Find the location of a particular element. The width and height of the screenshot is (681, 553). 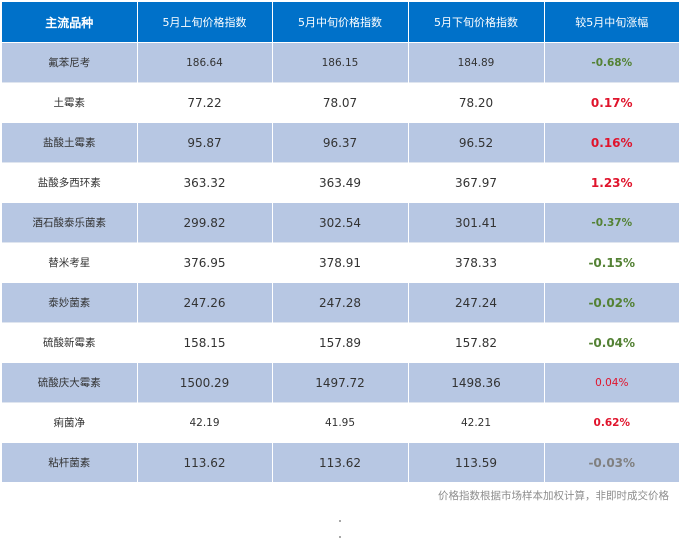

cell-mid: 186.15 is located at coordinates (340, 62).